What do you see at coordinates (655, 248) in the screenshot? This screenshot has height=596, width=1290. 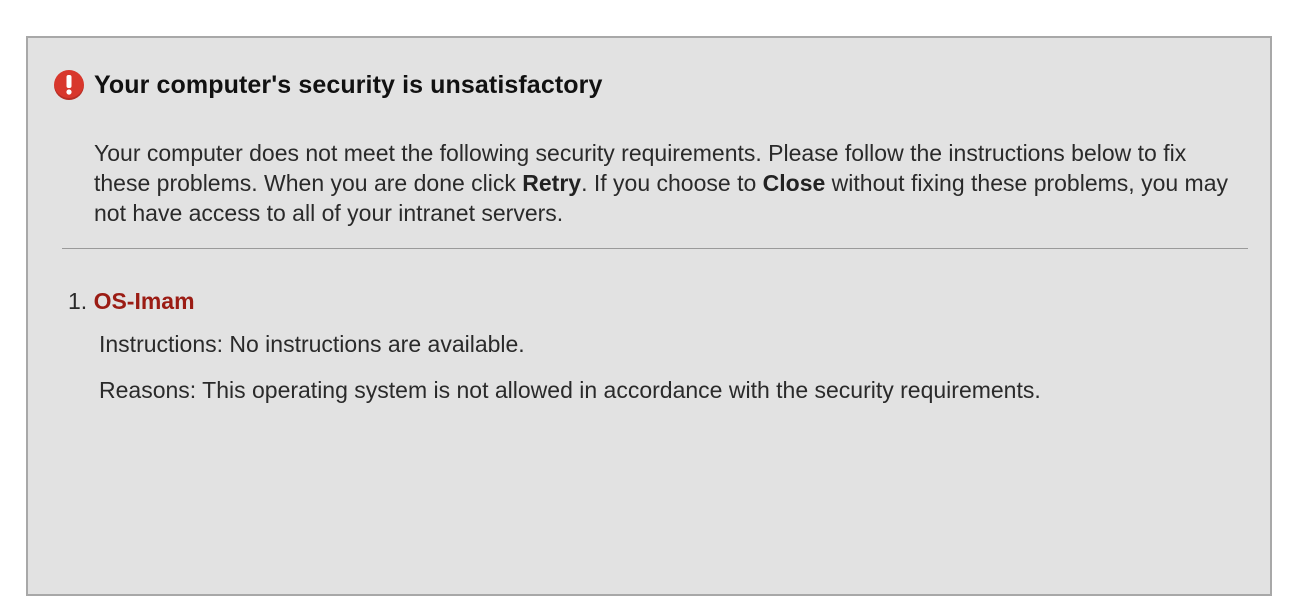 I see `section-divider` at bounding box center [655, 248].